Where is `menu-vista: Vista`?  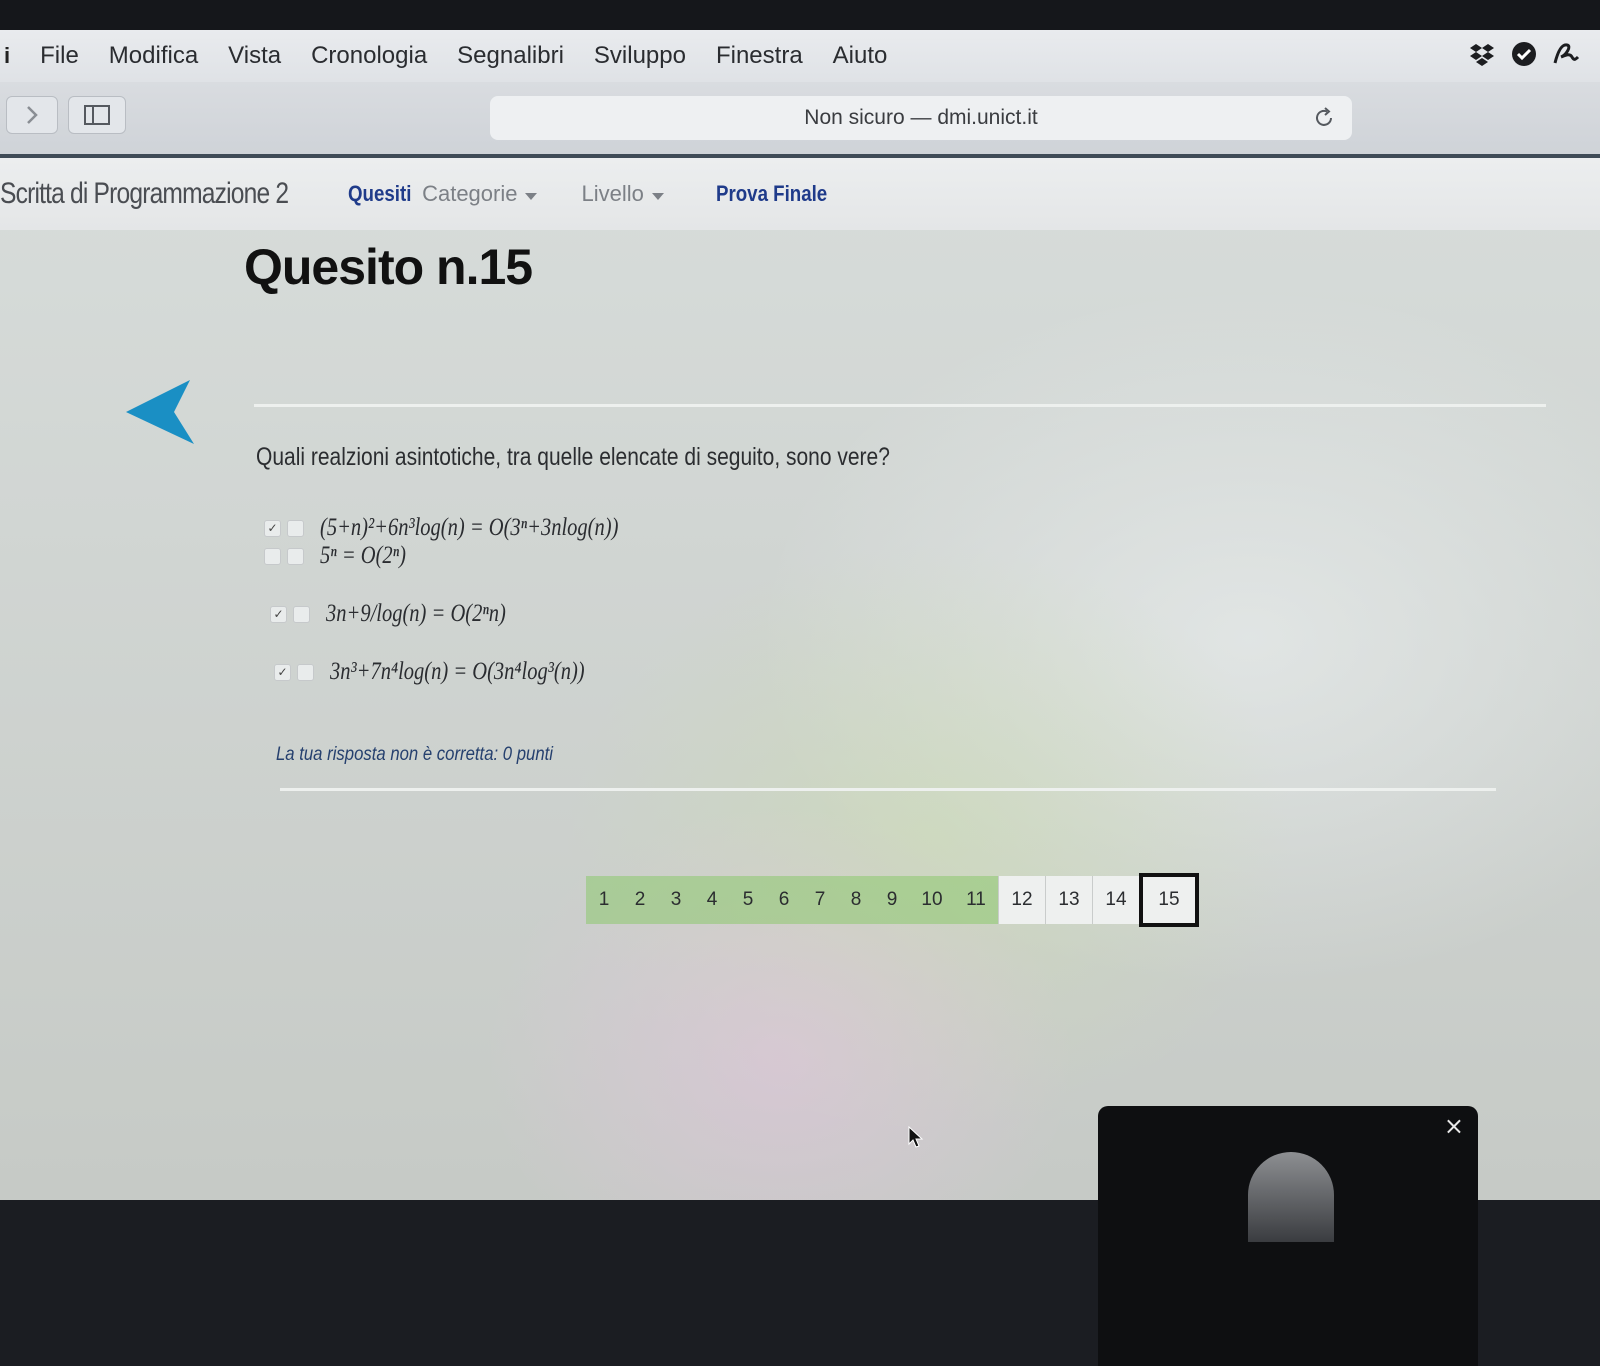
menu-vista: Vista is located at coordinates (254, 56).